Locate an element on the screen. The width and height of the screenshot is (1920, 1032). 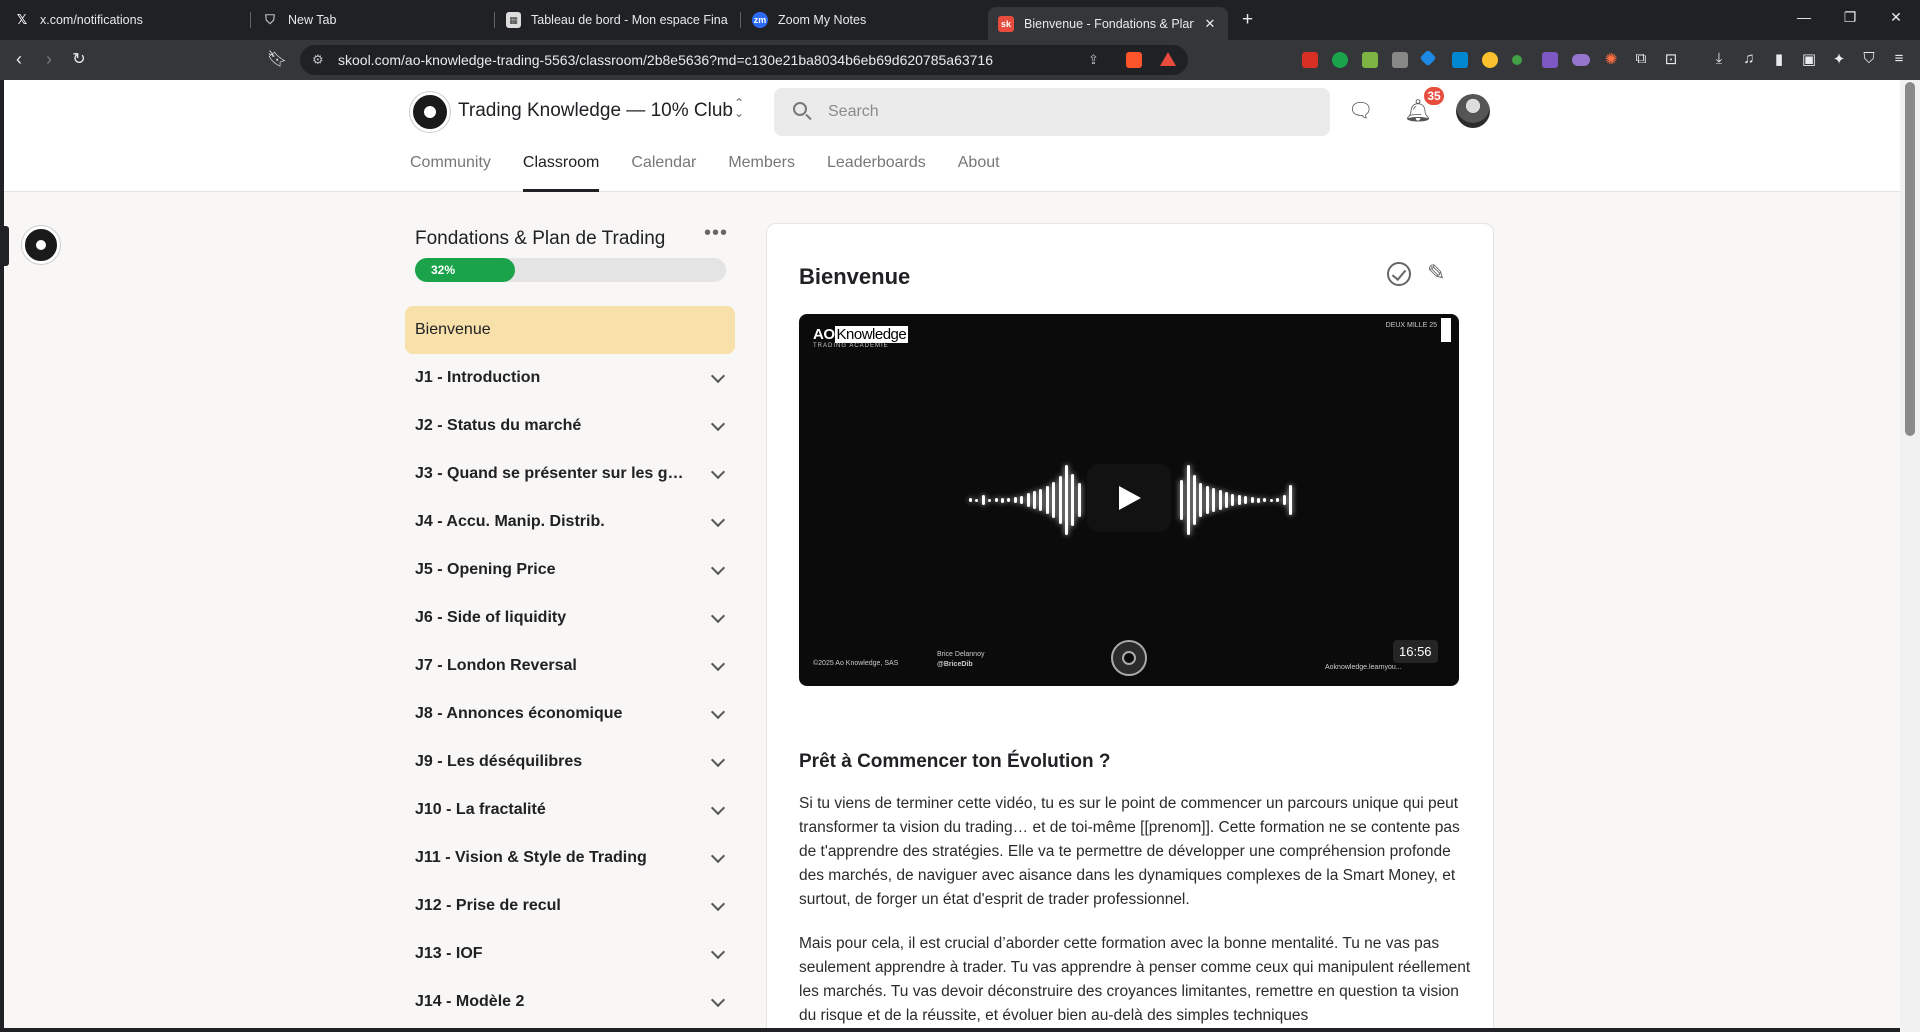
search-input is located at coordinates (1058, 112).